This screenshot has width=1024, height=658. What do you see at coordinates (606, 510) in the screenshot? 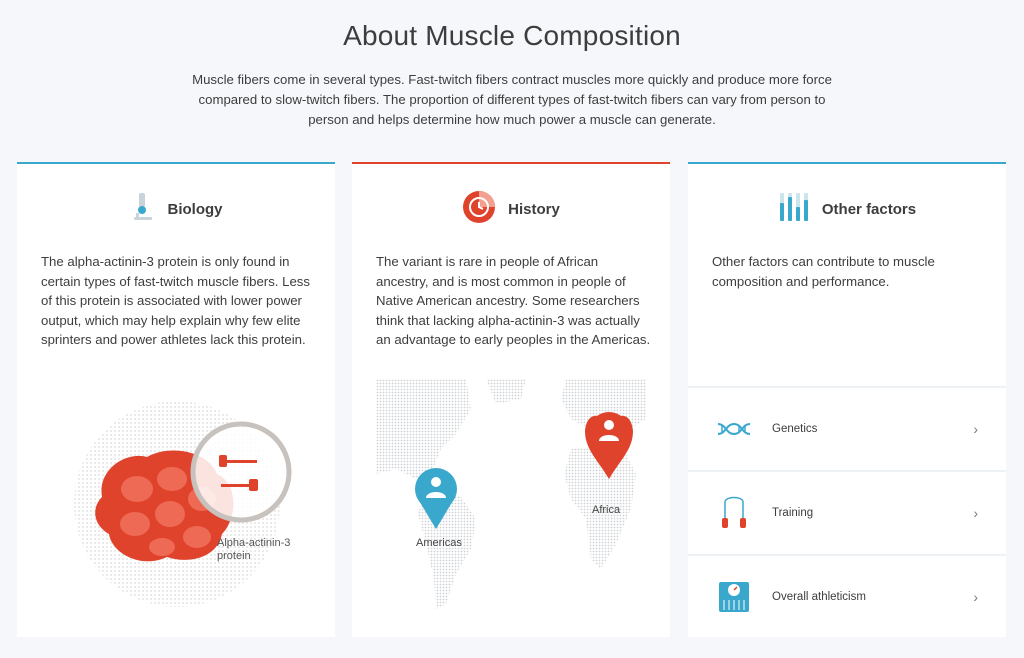
I see `africa-label: Africa` at bounding box center [606, 510].